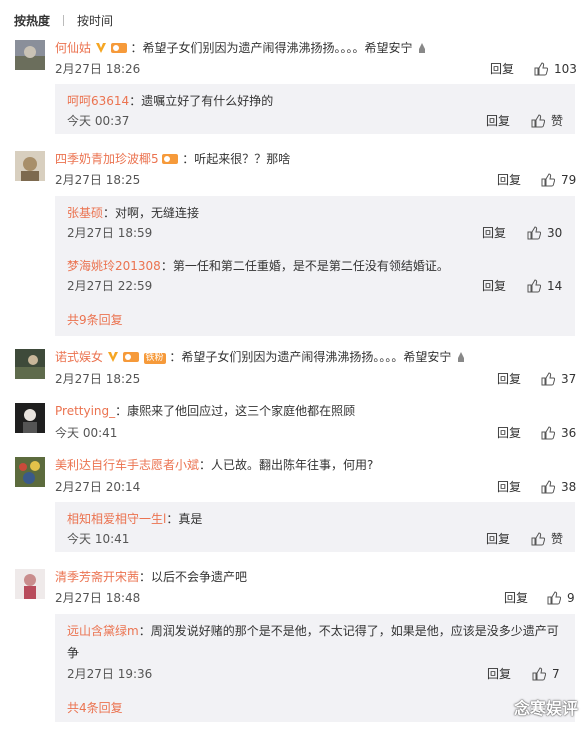 The height and width of the screenshot is (729, 588). I want to click on username-link: 张基硕, so click(85, 213).